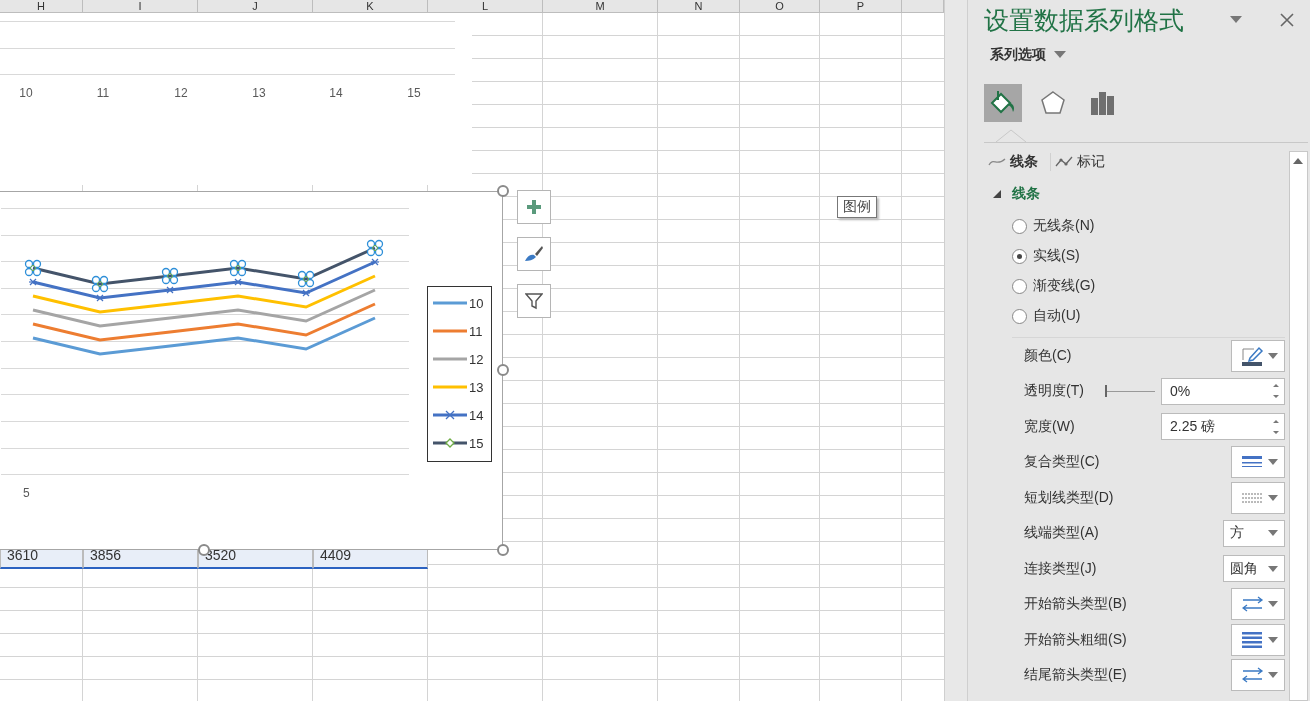 The image size is (1310, 701). What do you see at coordinates (336, 93) in the screenshot?
I see `axis-label: 14` at bounding box center [336, 93].